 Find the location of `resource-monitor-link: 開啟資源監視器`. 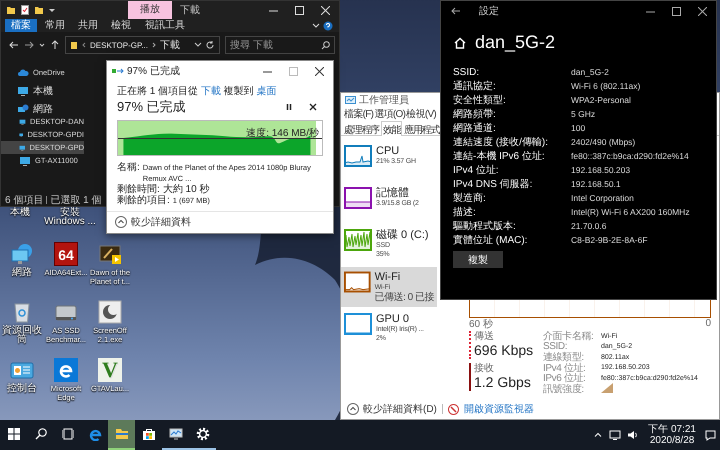

resource-monitor-link: 開啟資源監視器 is located at coordinates (499, 409).